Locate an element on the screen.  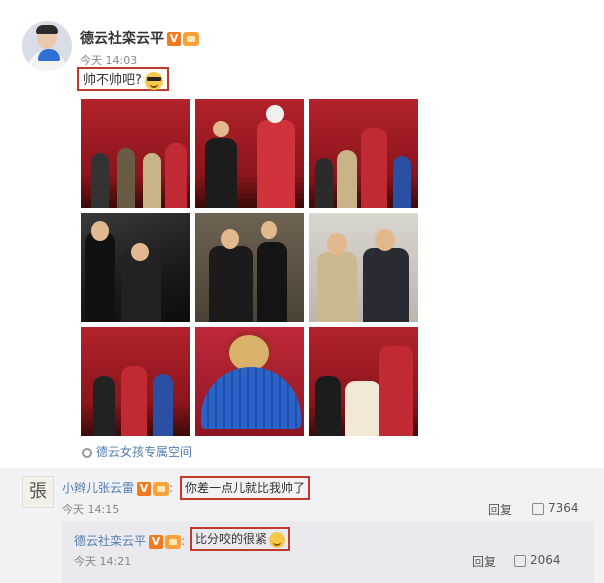
post-author-name: 德云社栾云平 V is located at coordinates (139, 38).